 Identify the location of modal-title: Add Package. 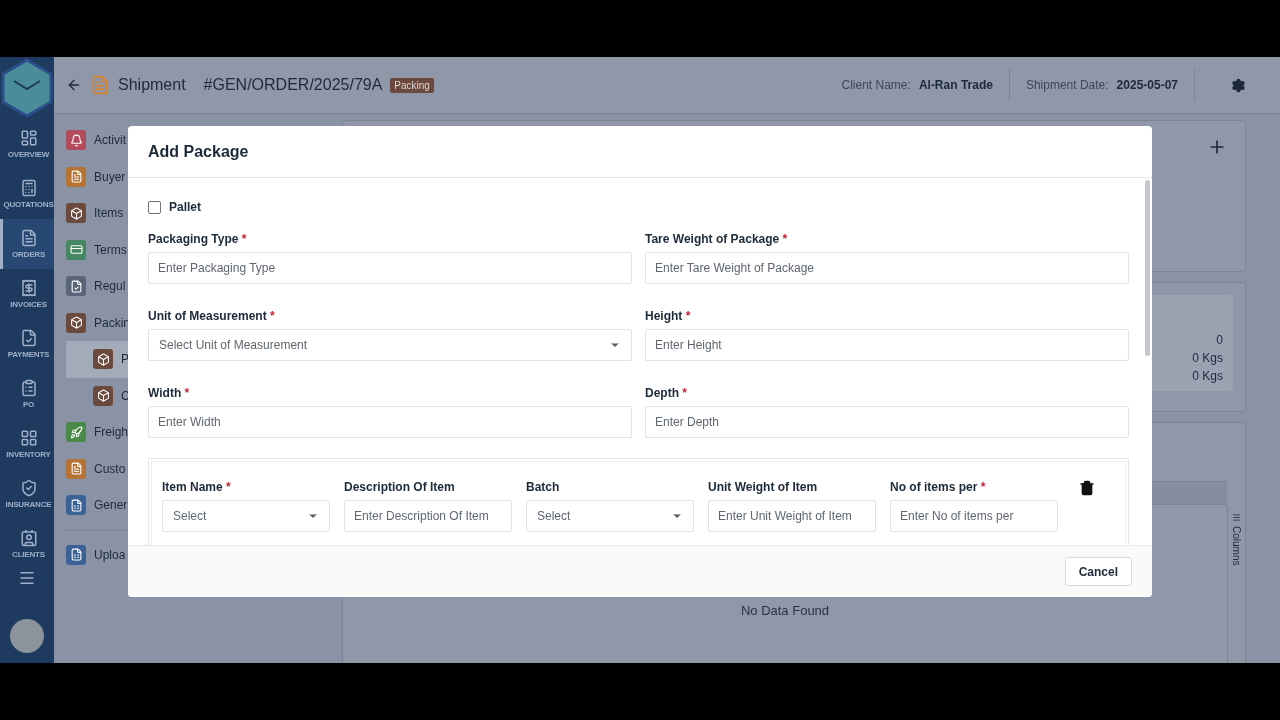
(198, 151).